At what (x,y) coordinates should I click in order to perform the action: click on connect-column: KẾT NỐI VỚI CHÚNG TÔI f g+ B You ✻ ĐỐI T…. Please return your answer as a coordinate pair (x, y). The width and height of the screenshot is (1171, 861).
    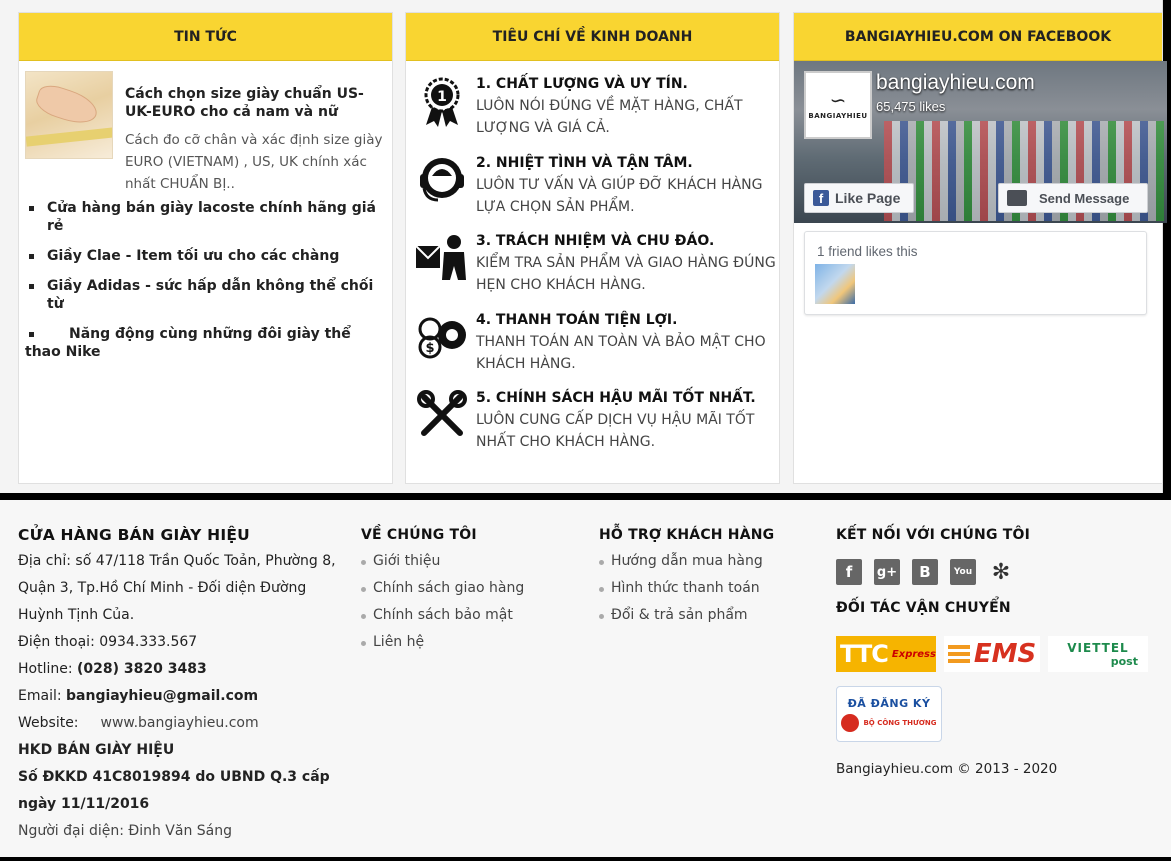
    Looking at the image, I should click on (1001, 676).